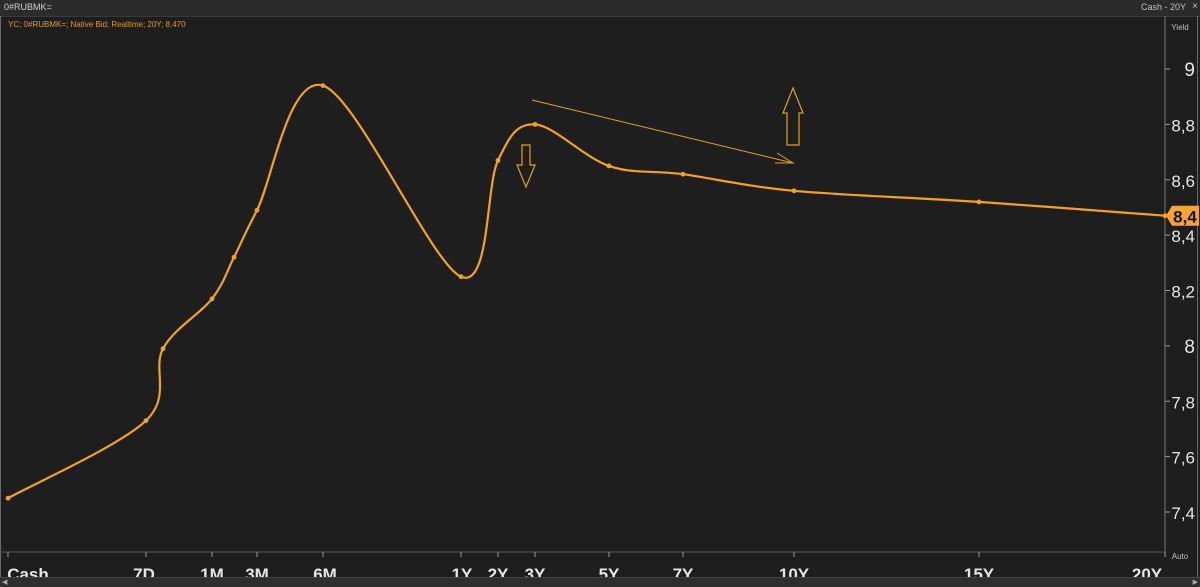  Describe the element at coordinates (1183, 236) in the screenshot. I see `y-tick-label: 8,4` at that location.